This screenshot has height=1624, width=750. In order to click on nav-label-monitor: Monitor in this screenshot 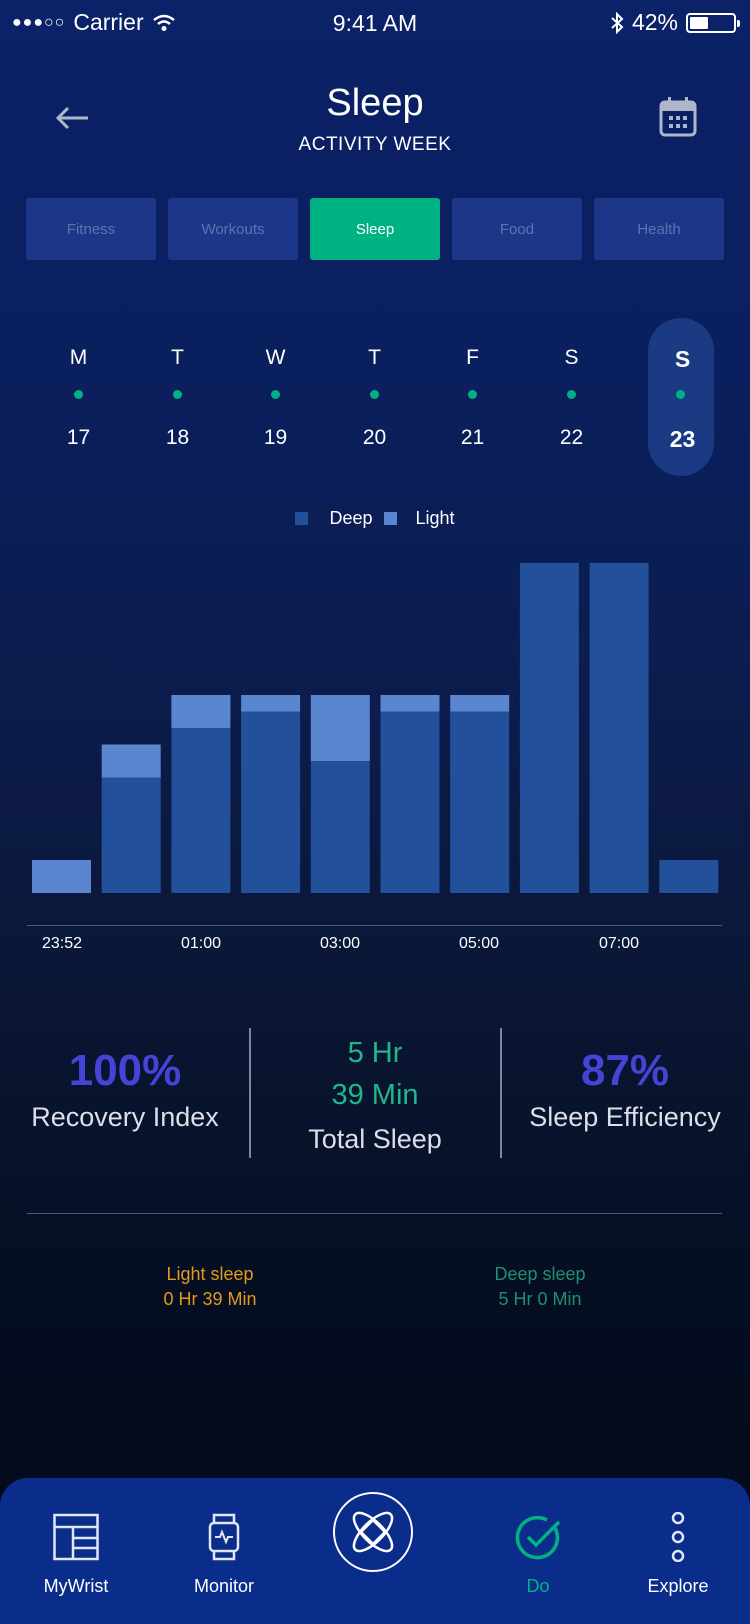, I will do `click(224, 1586)`.